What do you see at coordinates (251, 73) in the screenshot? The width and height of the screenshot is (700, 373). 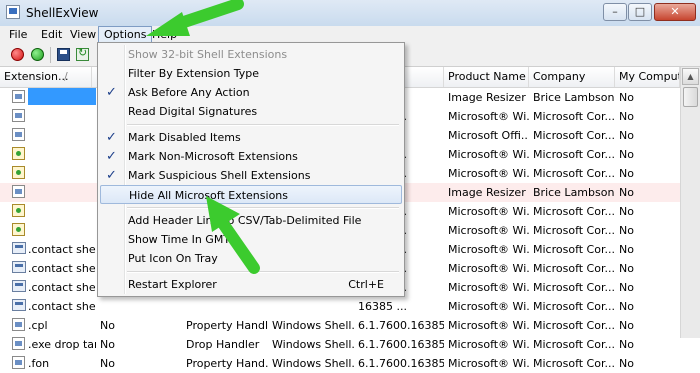 I see `menu-item-filter-by-extension-type: Filter By Extension Type` at bounding box center [251, 73].